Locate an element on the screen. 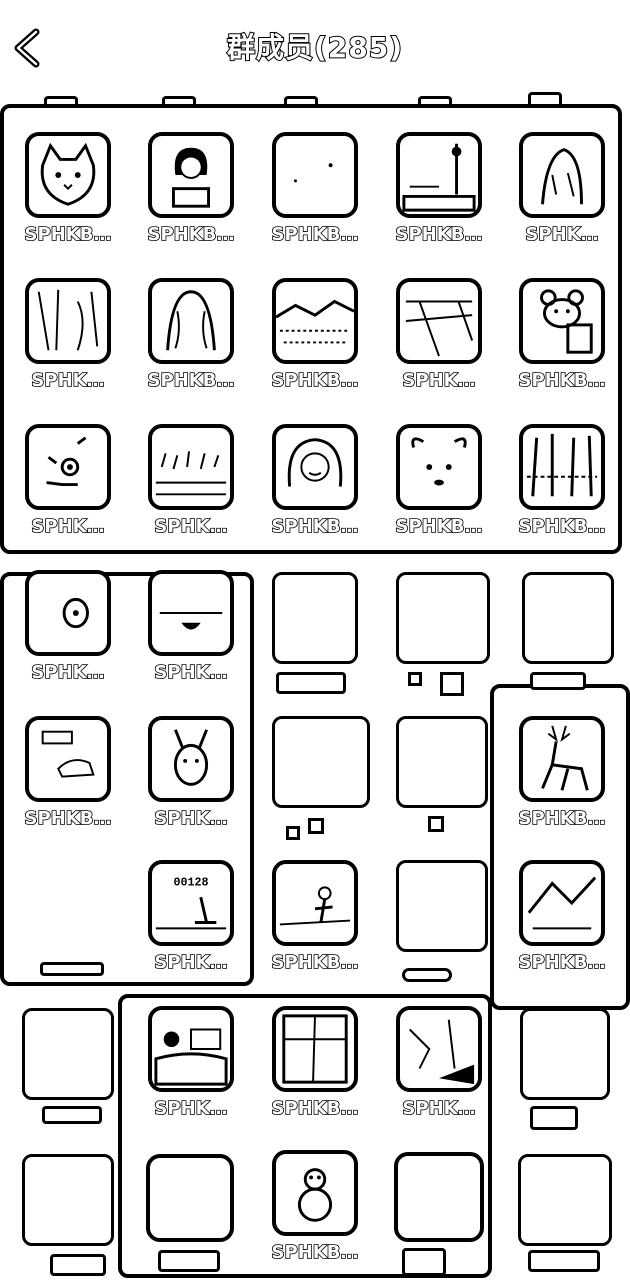 This screenshot has width=630, height=1280. member-avatar: 00128 is located at coordinates (191, 903).